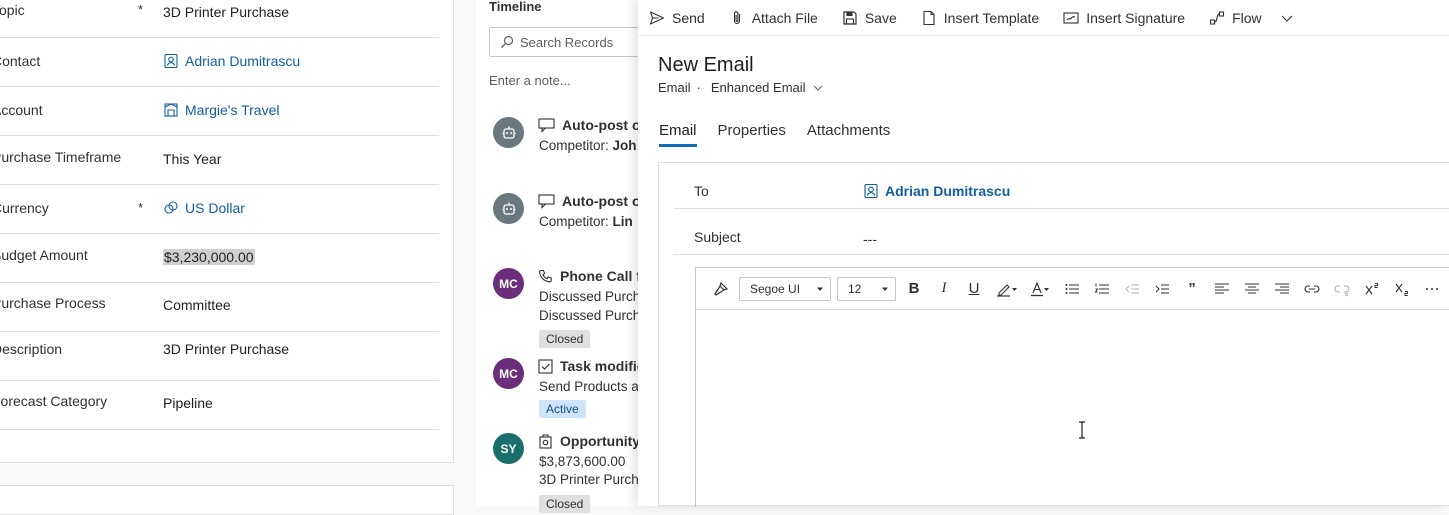  I want to click on timeline-item-text: Competitor: Lin, so click(586, 221).